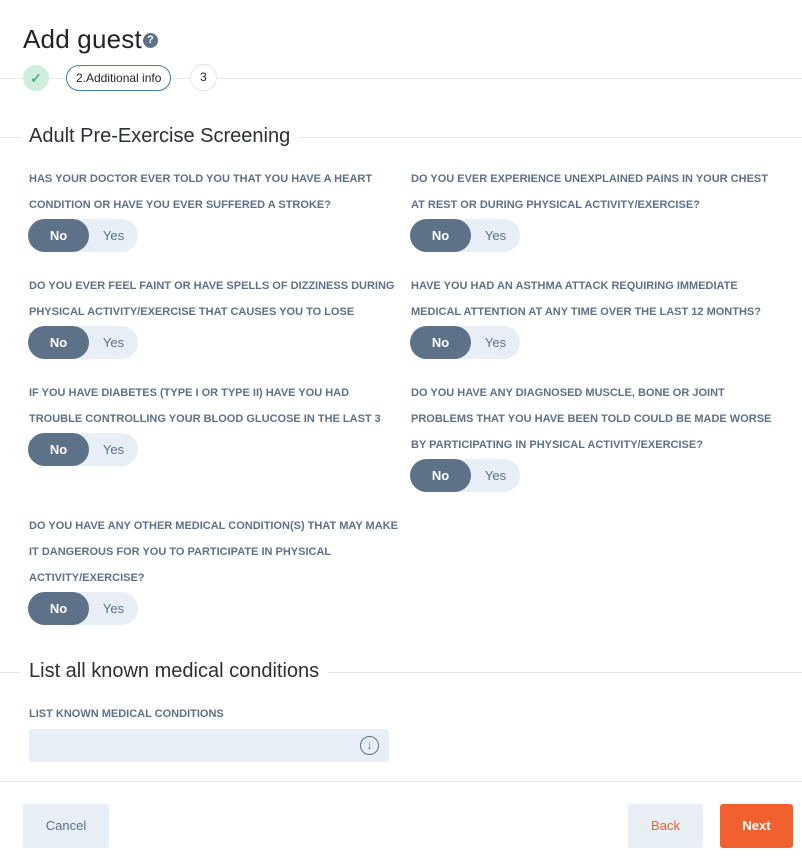 The width and height of the screenshot is (802, 861). I want to click on toggle-muscle-bone-joint: No Yes, so click(465, 475).